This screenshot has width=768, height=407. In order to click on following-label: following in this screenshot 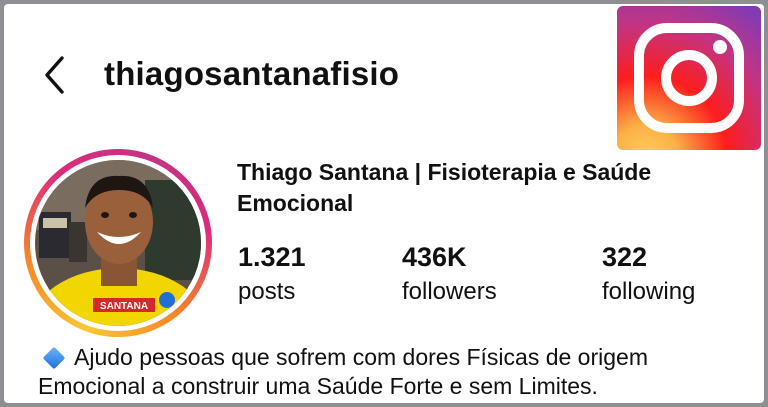, I will do `click(649, 291)`.